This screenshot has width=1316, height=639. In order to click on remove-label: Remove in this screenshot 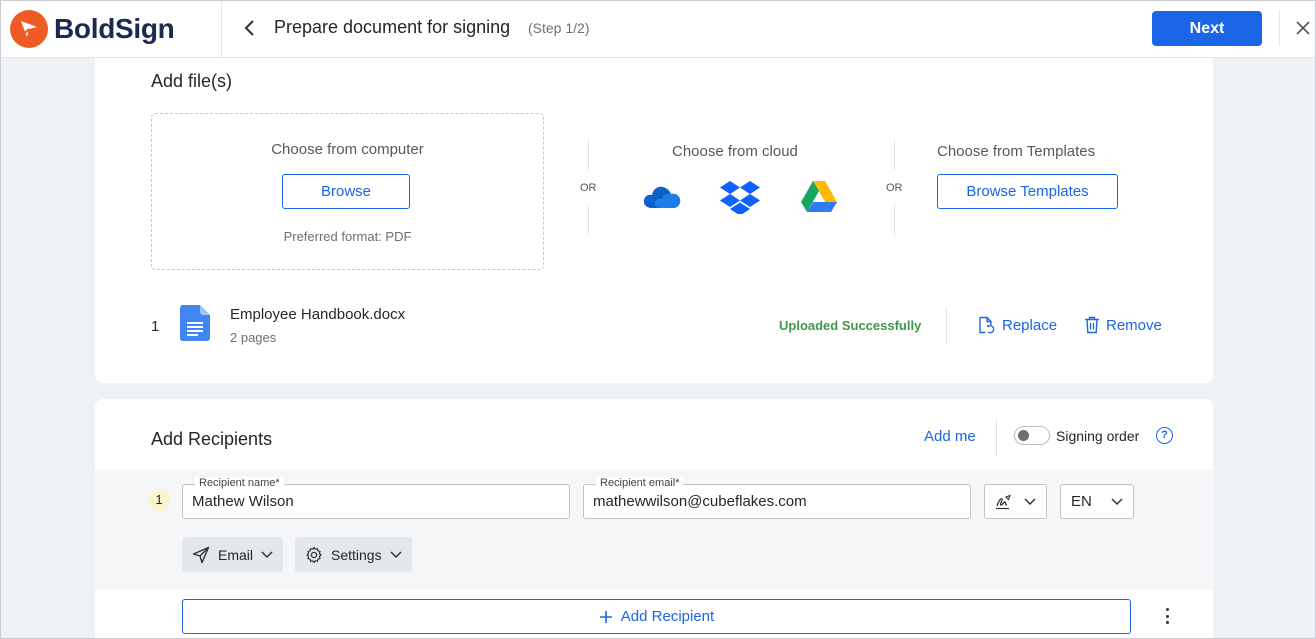, I will do `click(1134, 325)`.